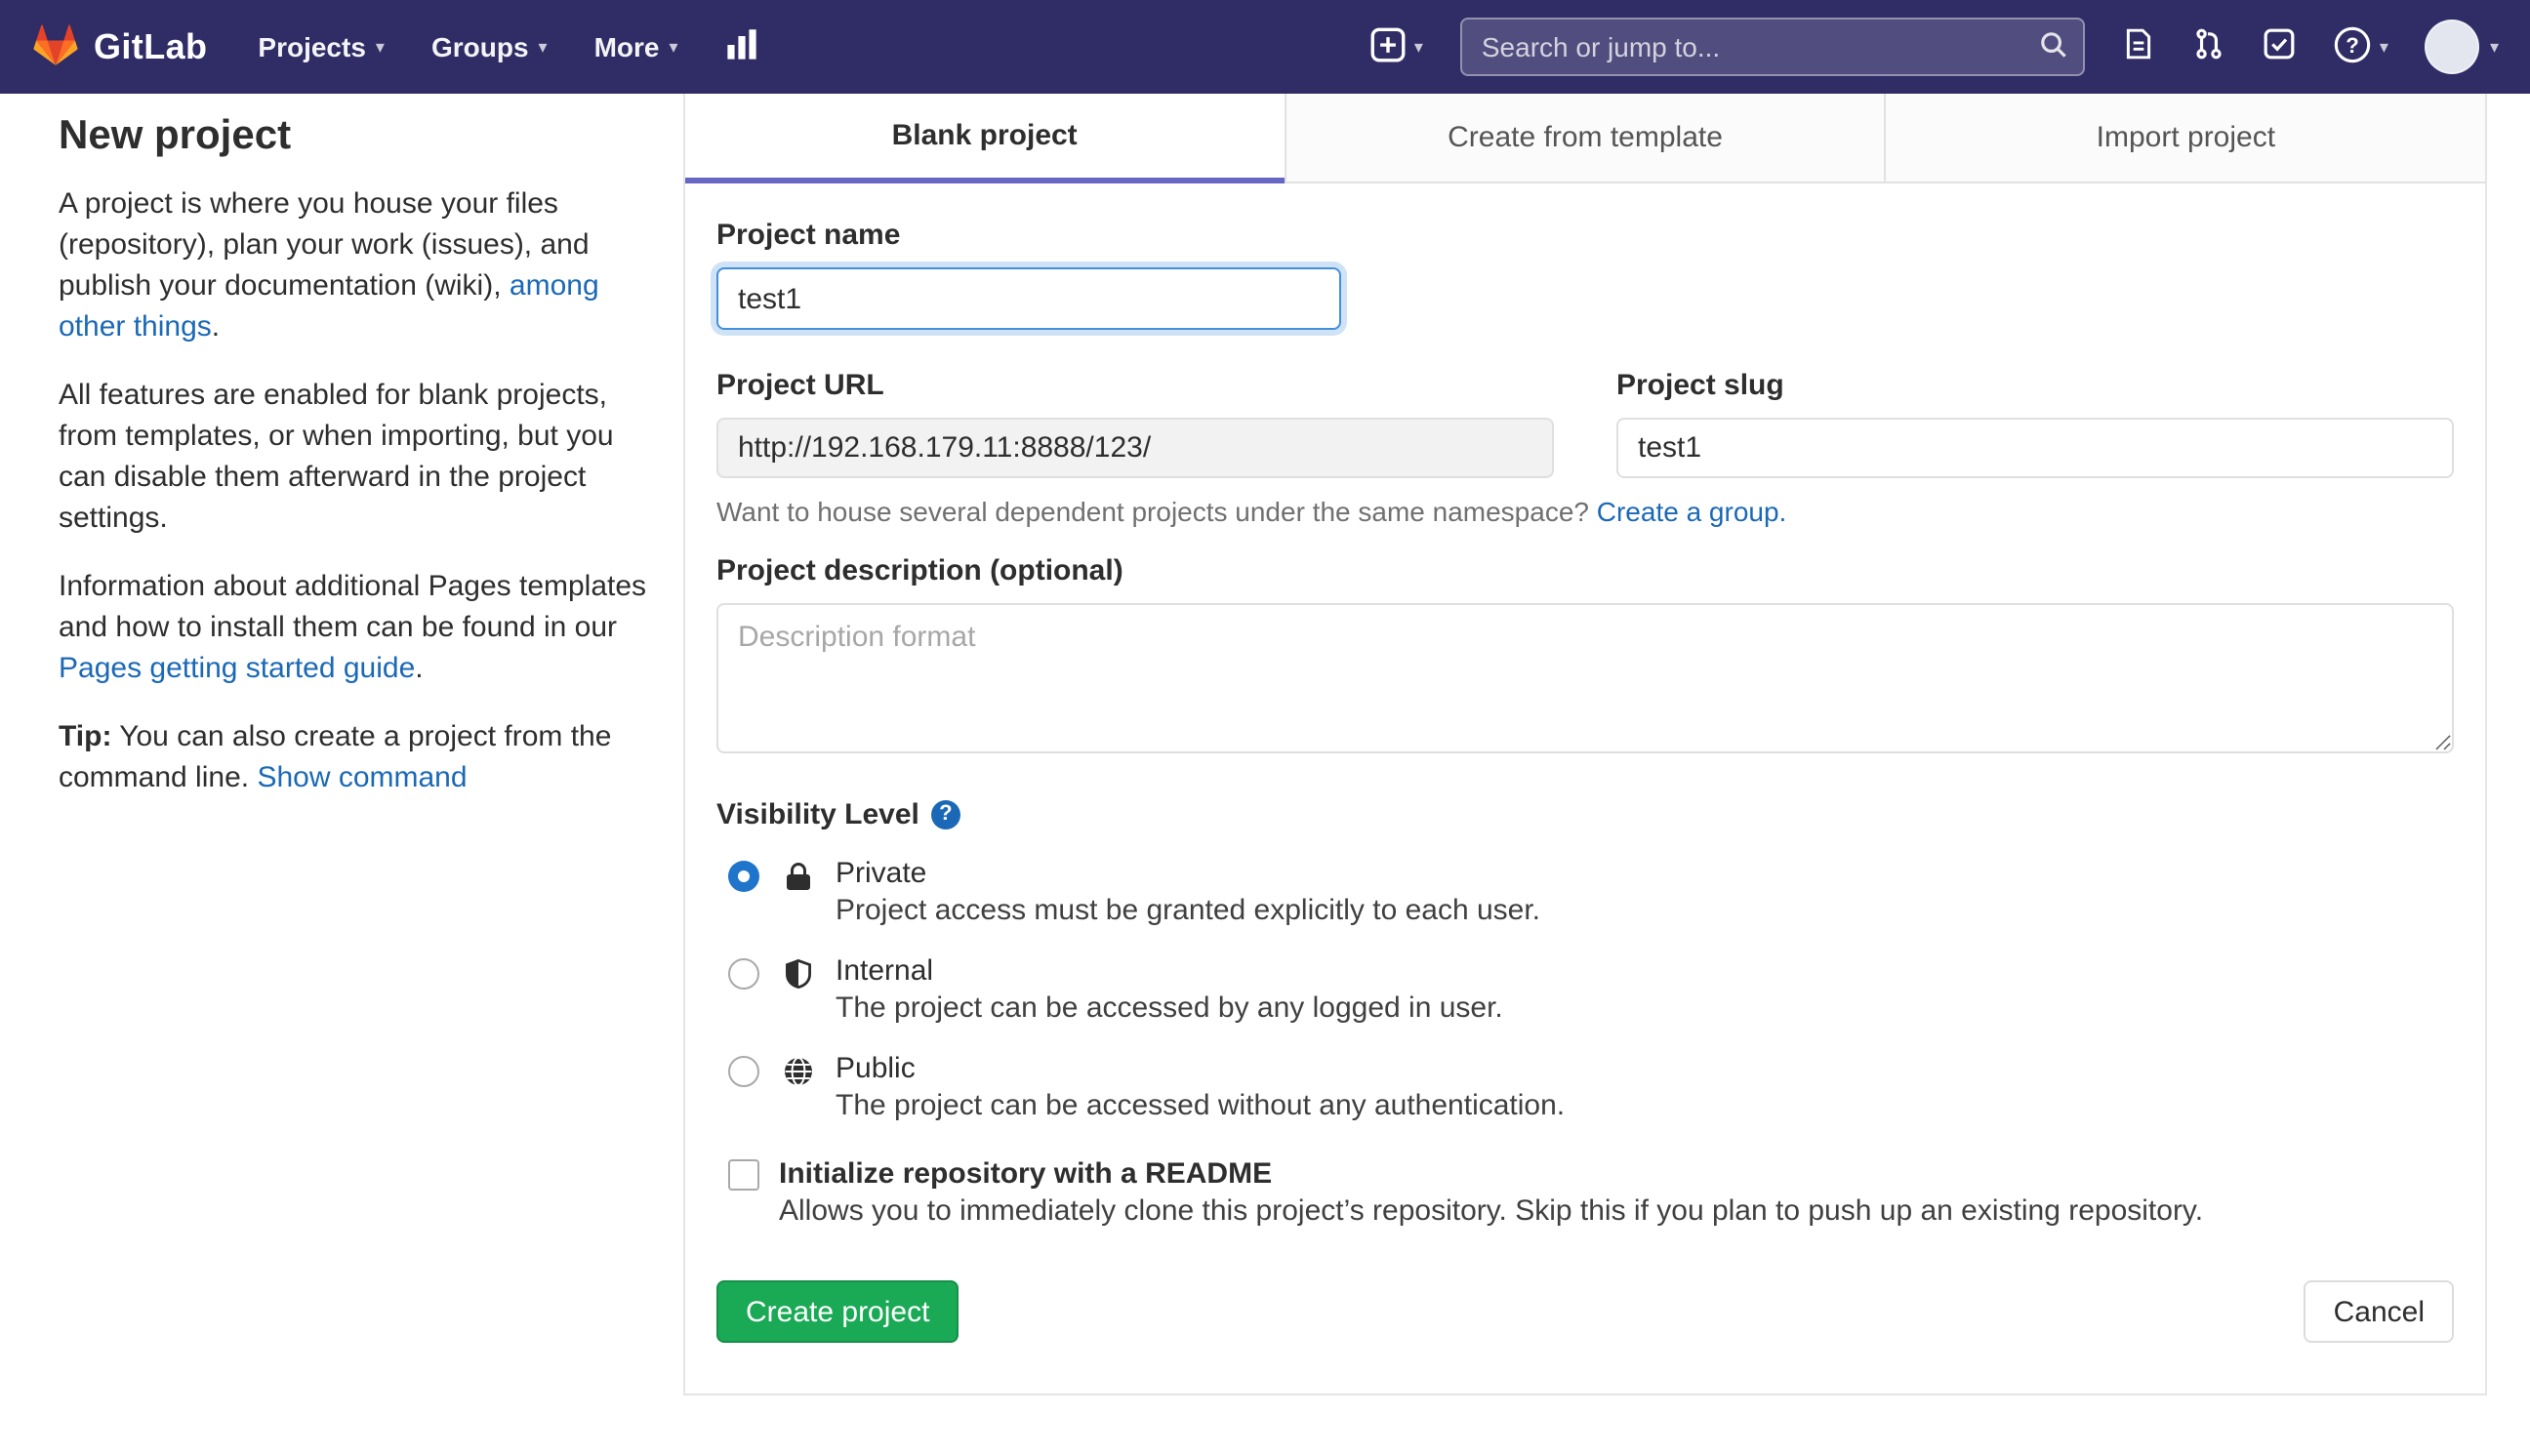  I want to click on nav-groups-label: Groups, so click(479, 46).